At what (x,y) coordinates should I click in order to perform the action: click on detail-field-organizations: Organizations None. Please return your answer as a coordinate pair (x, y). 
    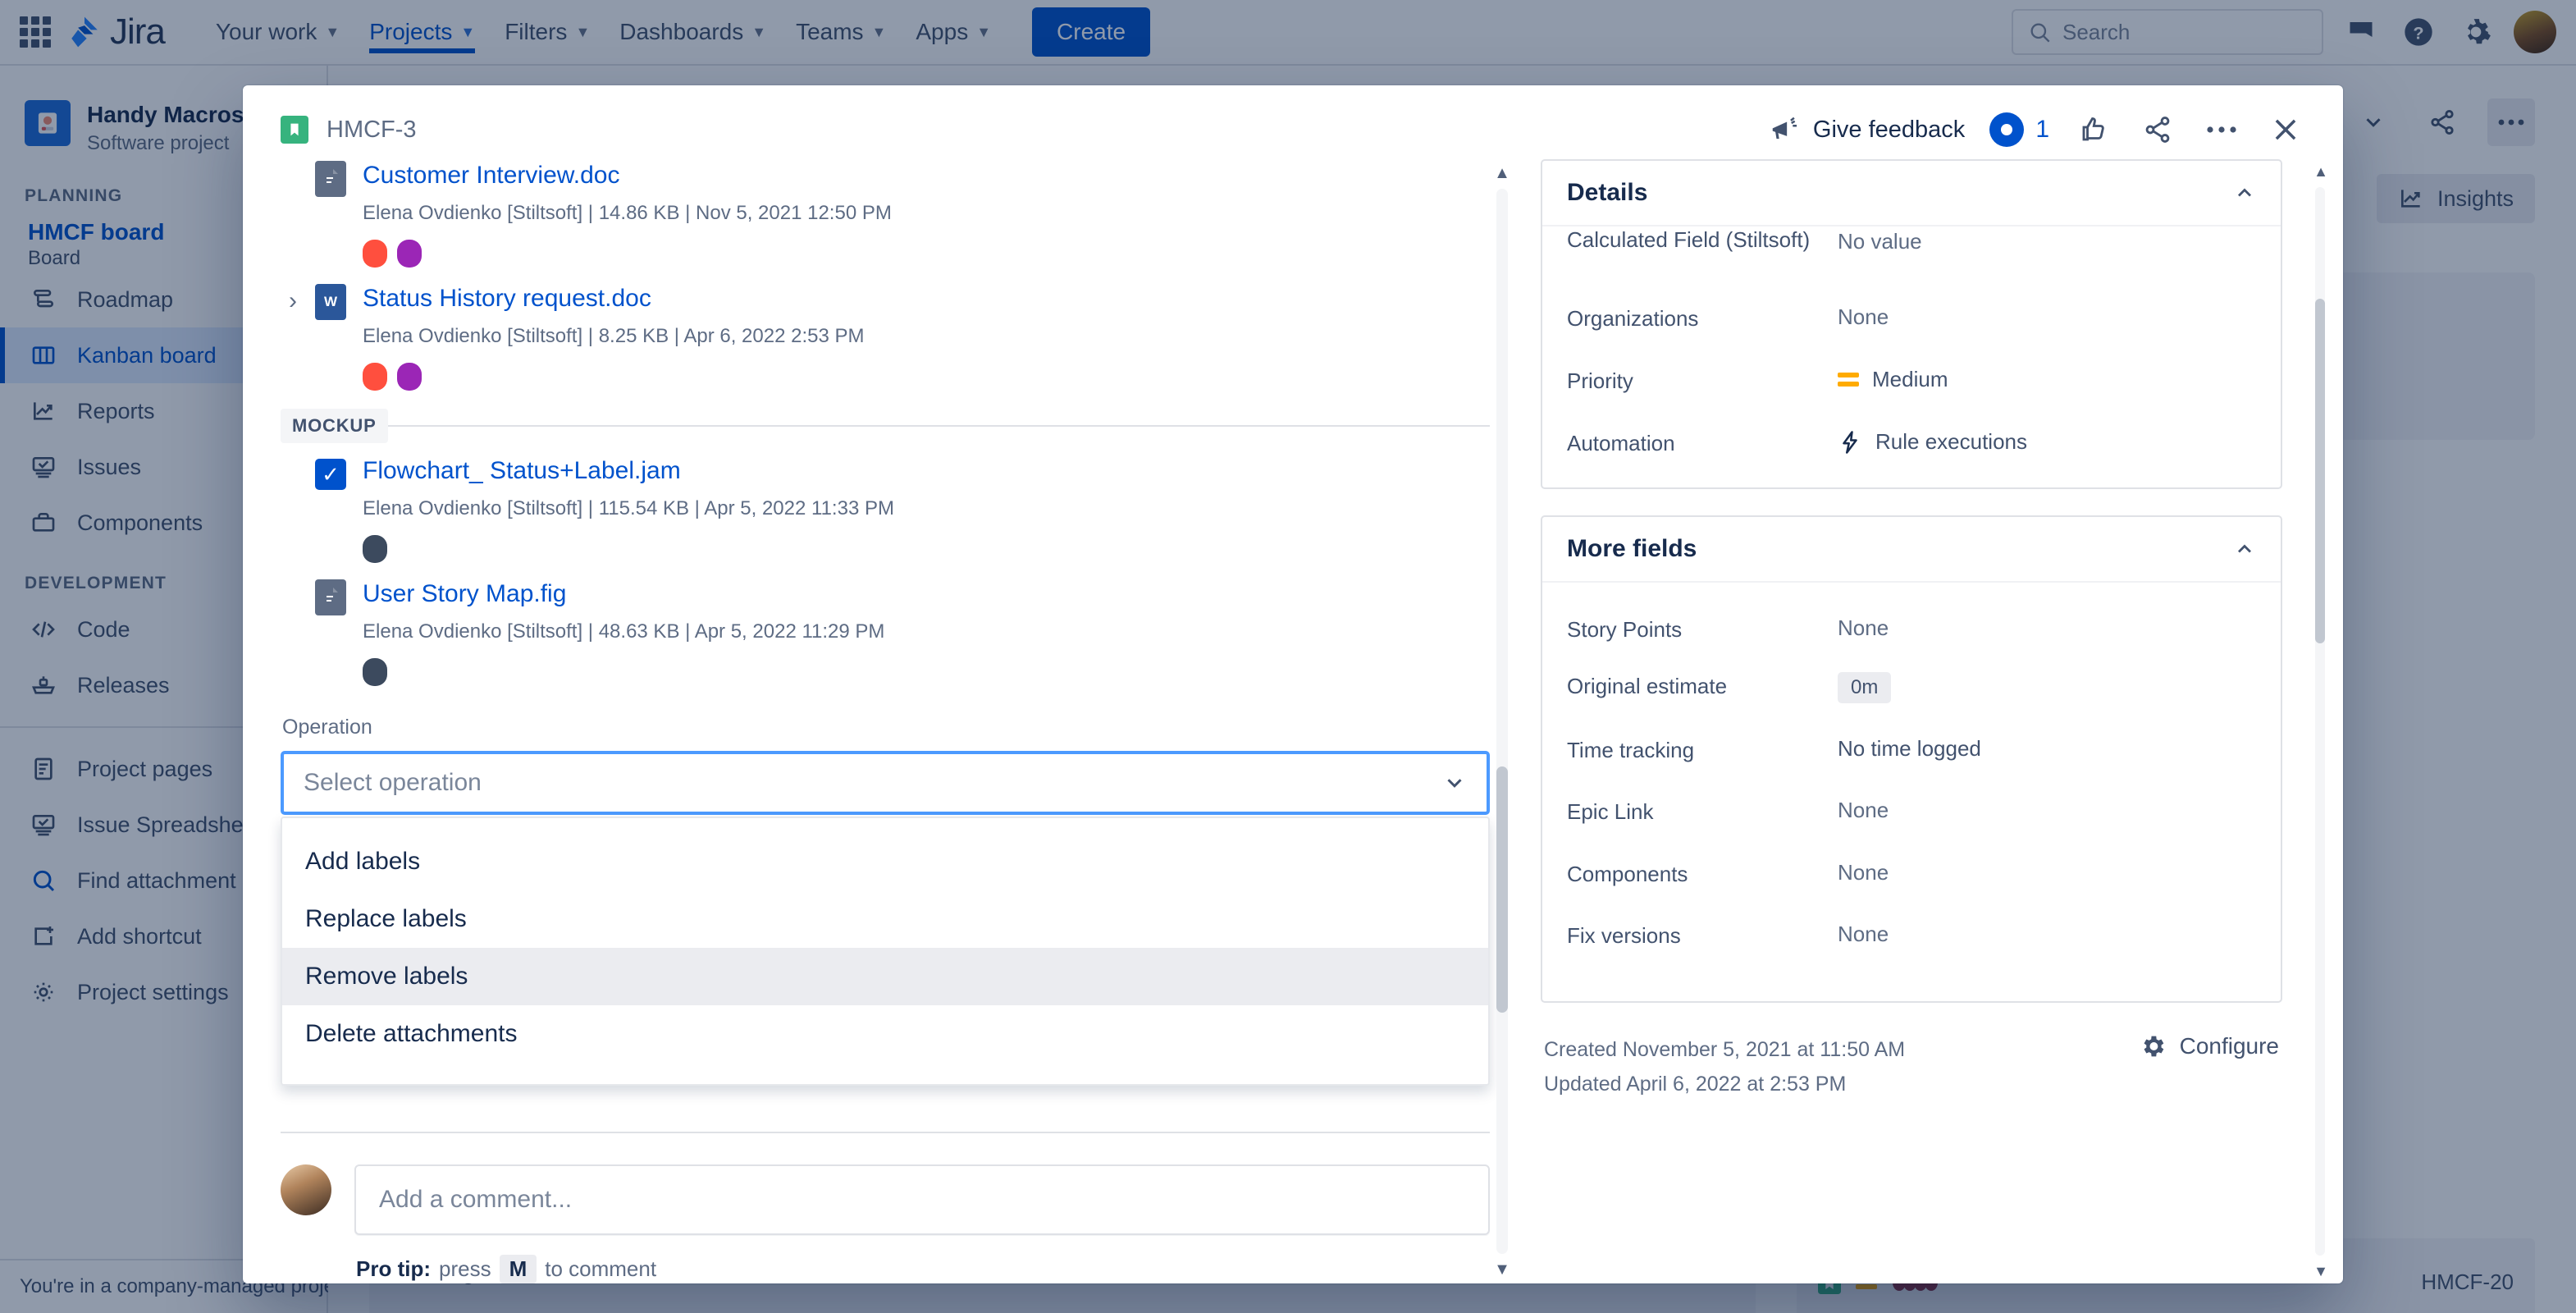
    Looking at the image, I should click on (1911, 307).